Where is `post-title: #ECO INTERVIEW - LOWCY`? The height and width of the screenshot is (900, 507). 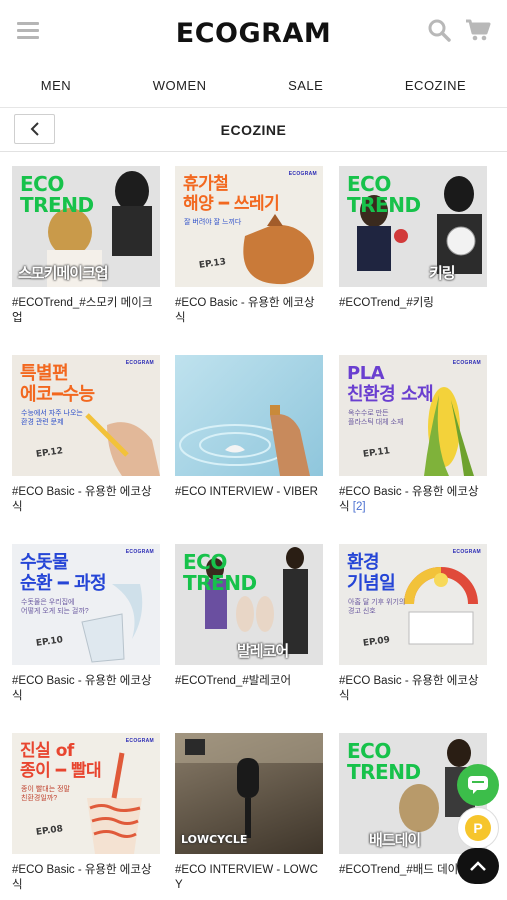 post-title: #ECO INTERVIEW - LOWCY is located at coordinates (249, 878).